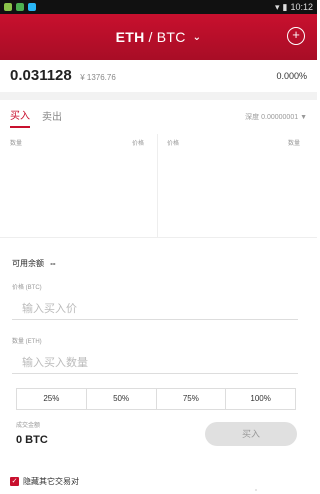  I want to click on checkbox-checked-icon: ✓, so click(14, 481).